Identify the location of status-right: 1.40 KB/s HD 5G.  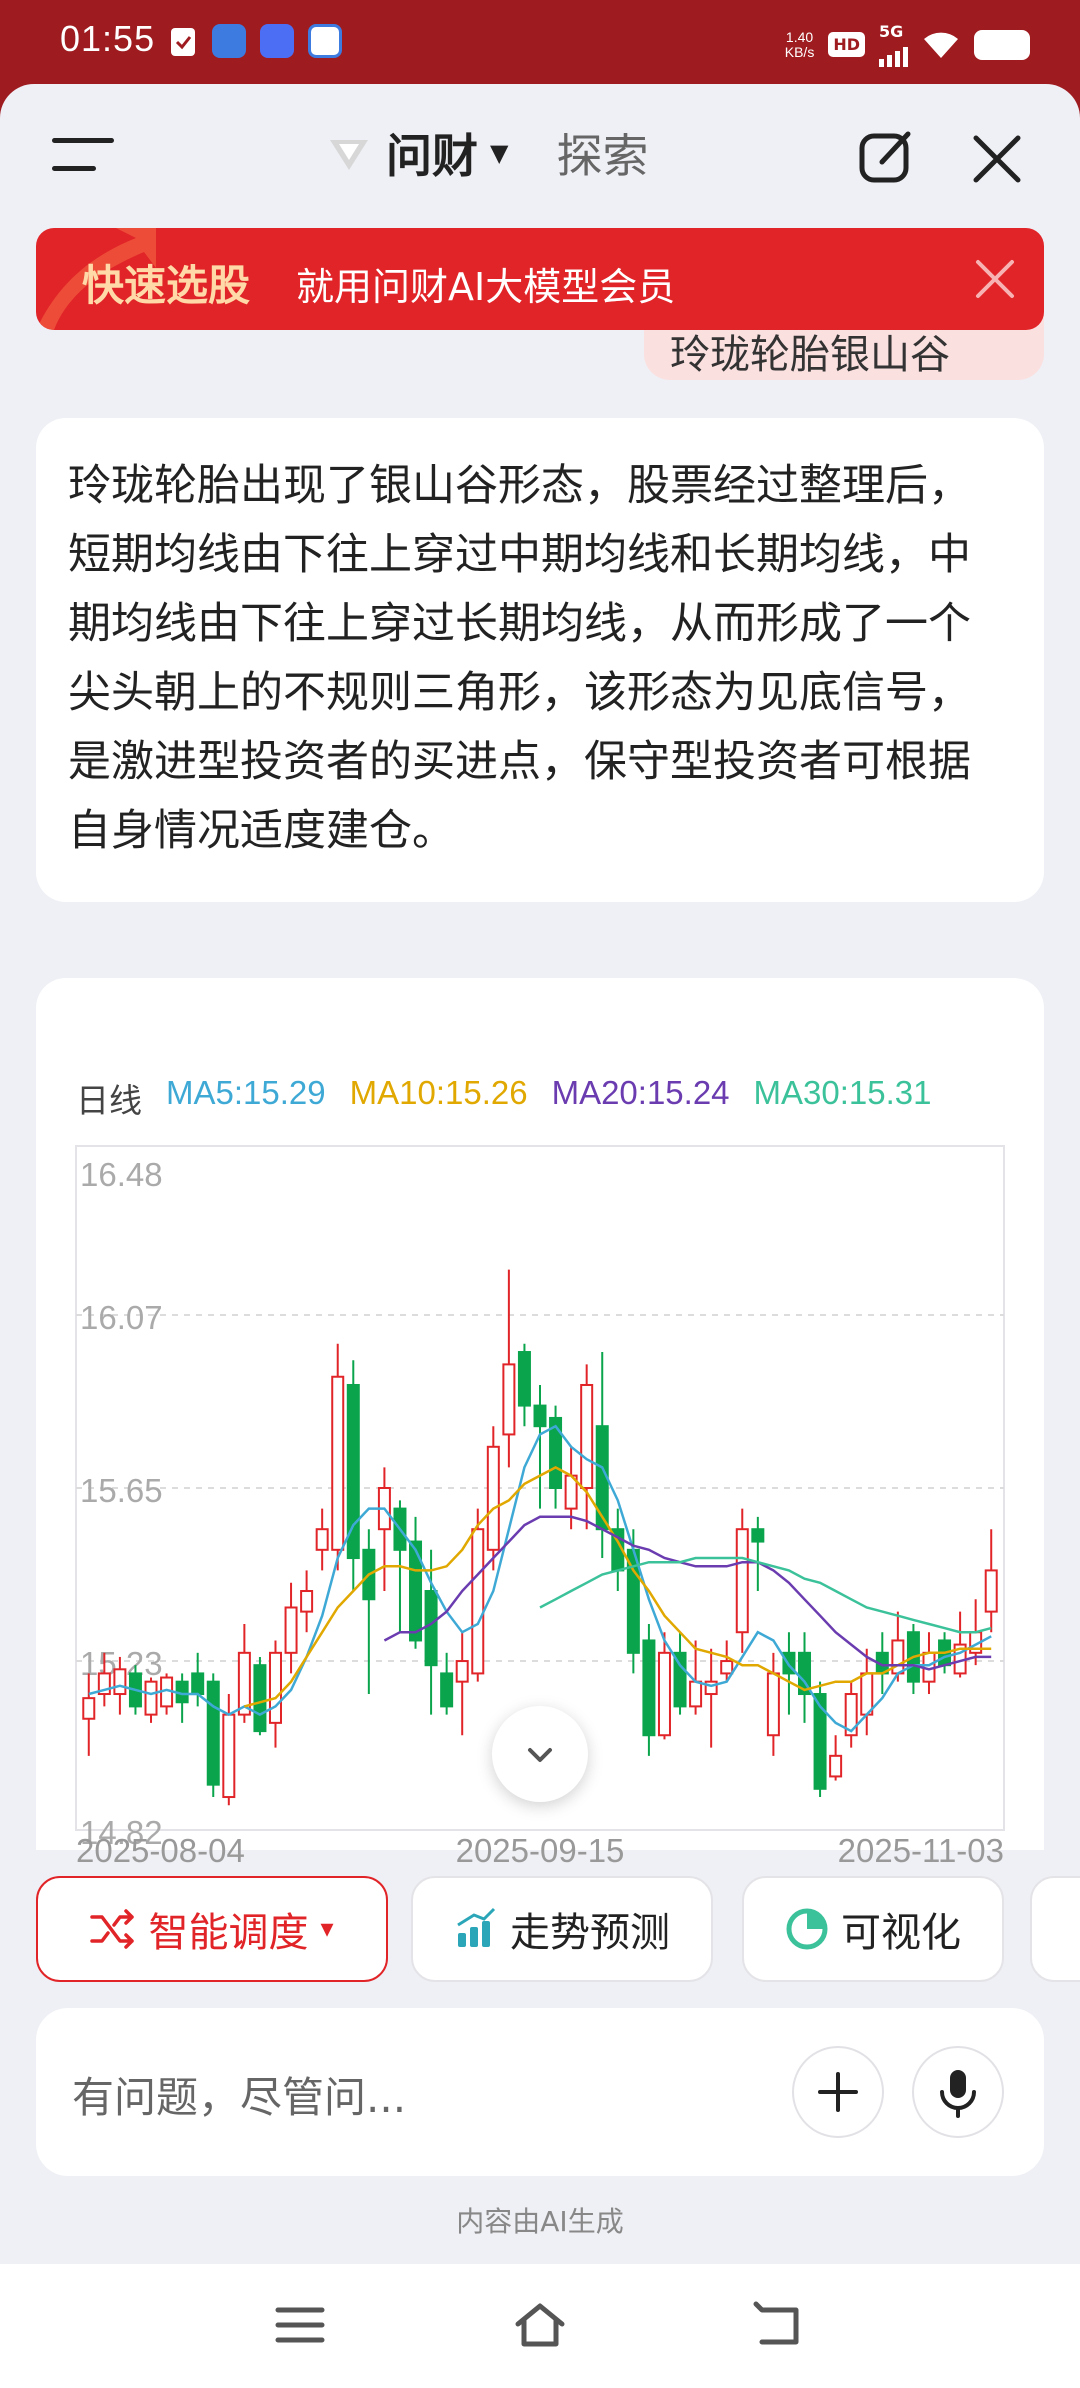
(907, 44).